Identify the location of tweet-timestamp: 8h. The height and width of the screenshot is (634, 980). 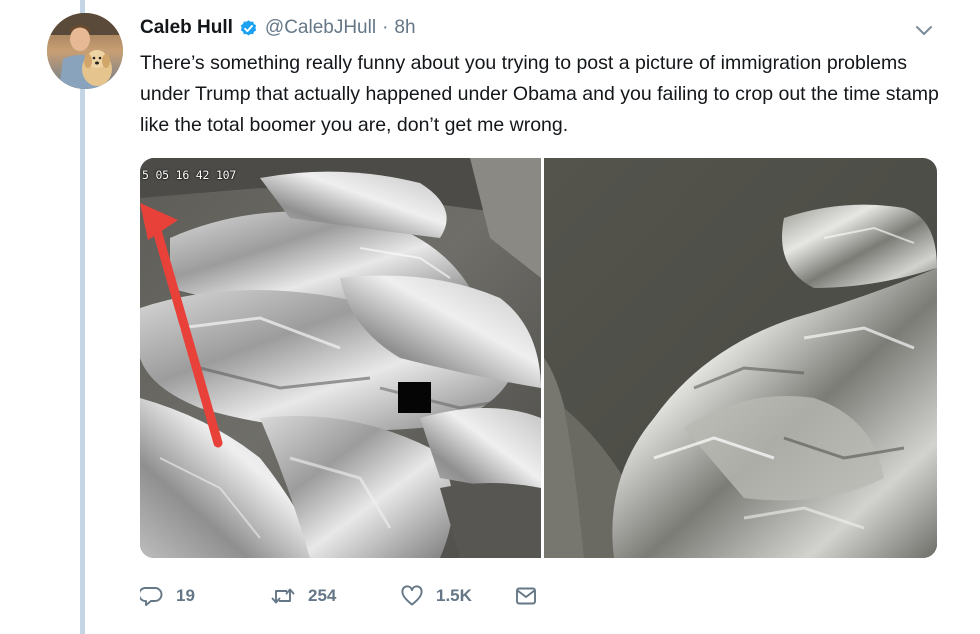
(404, 28).